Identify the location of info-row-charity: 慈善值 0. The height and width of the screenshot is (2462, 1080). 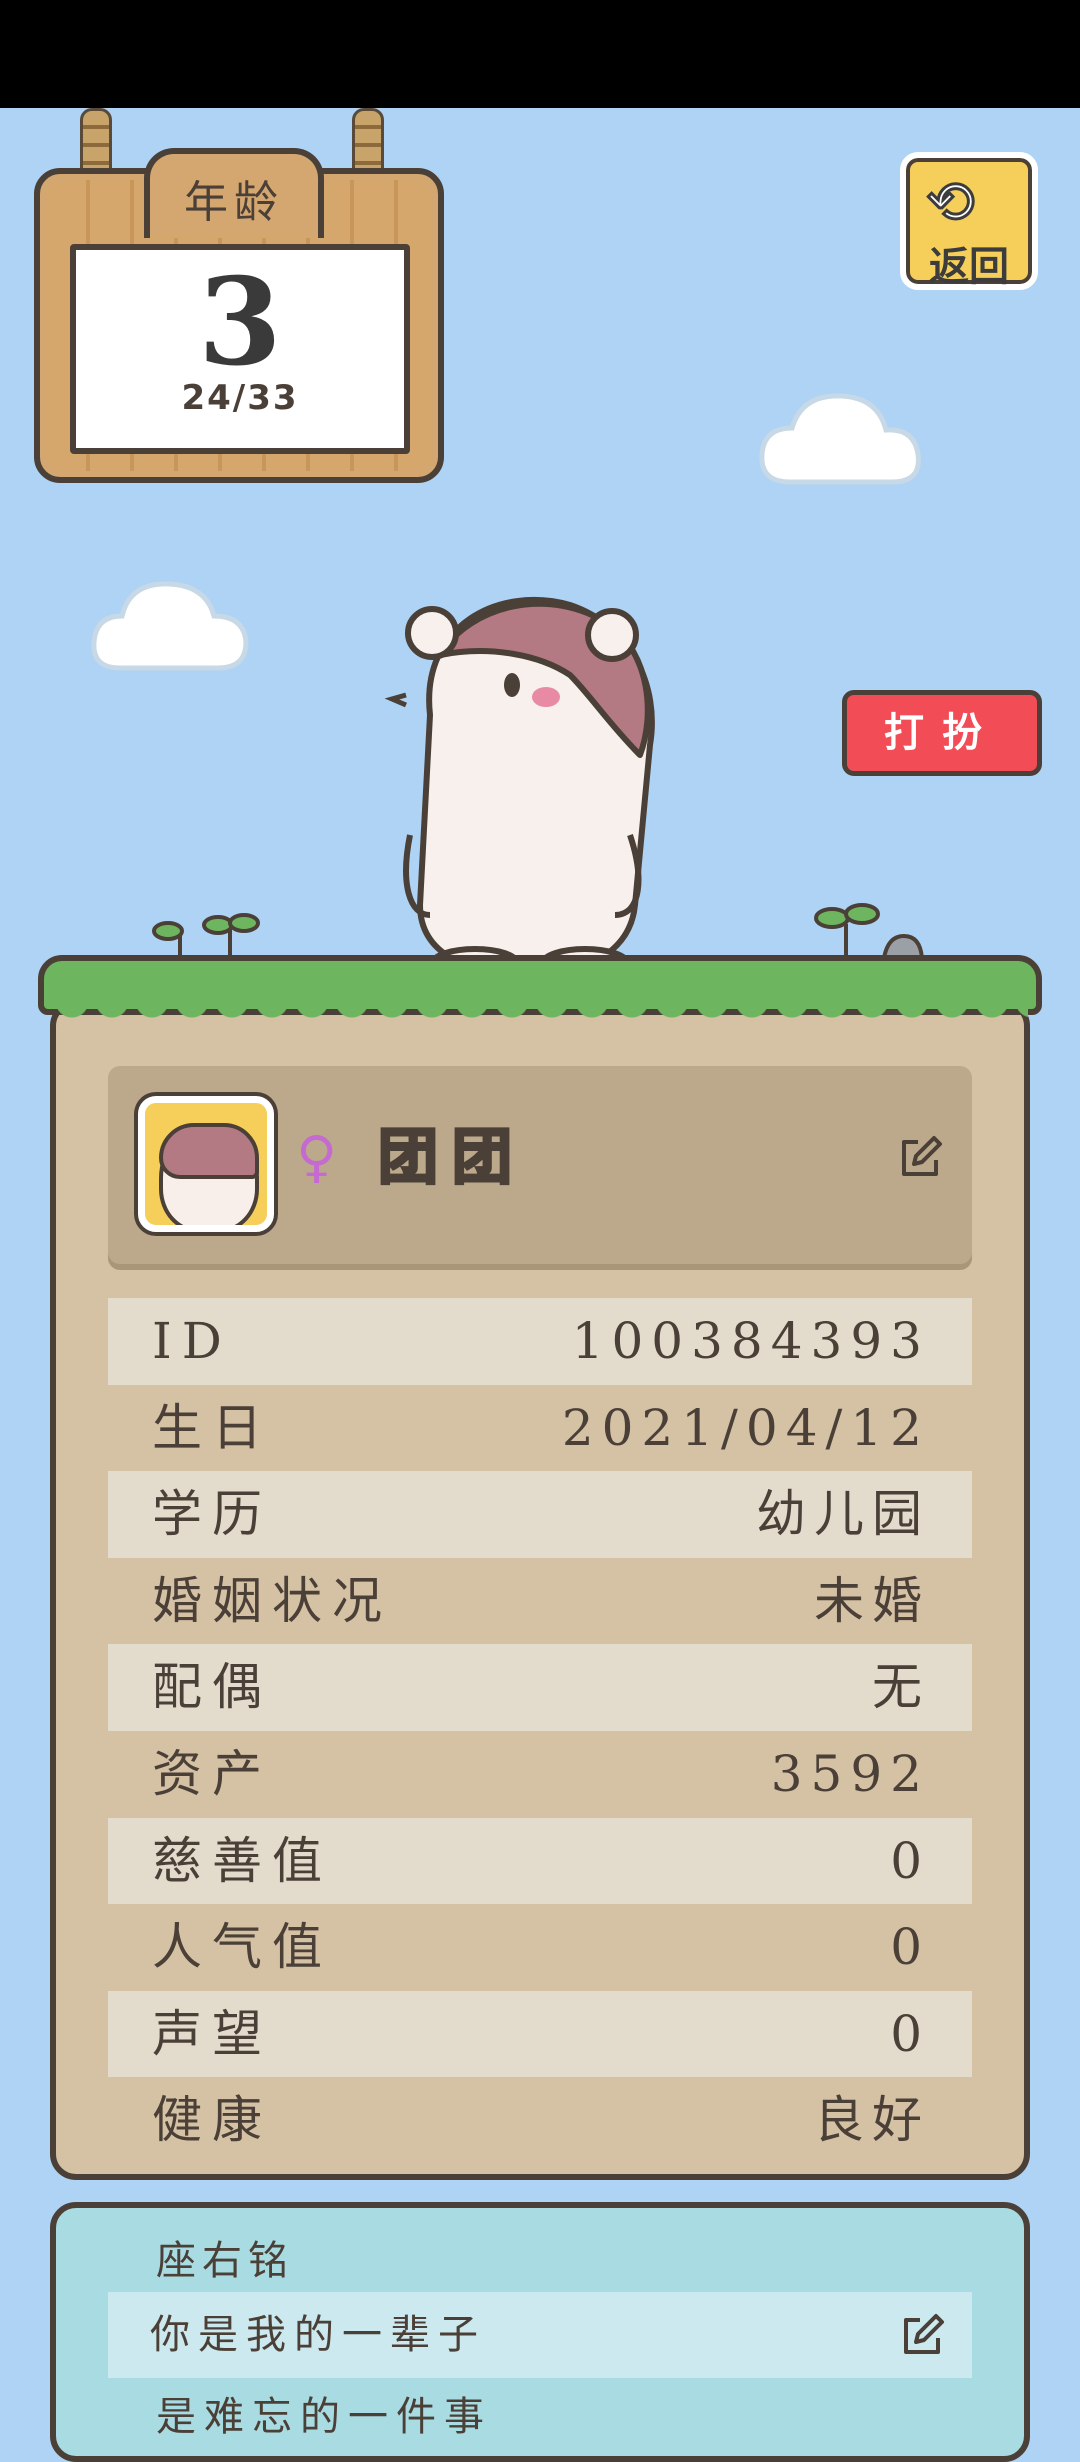
(540, 1861).